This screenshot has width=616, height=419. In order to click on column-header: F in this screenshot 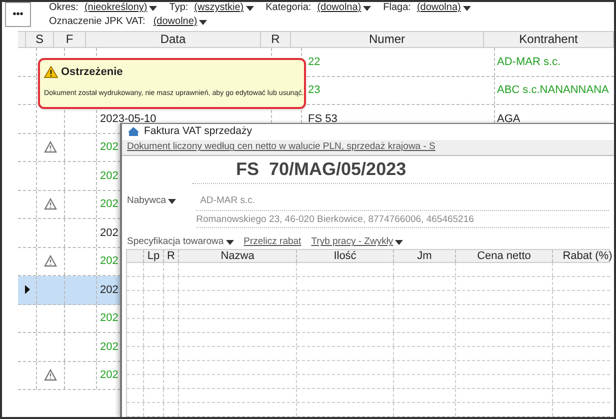, I will do `click(70, 39)`.